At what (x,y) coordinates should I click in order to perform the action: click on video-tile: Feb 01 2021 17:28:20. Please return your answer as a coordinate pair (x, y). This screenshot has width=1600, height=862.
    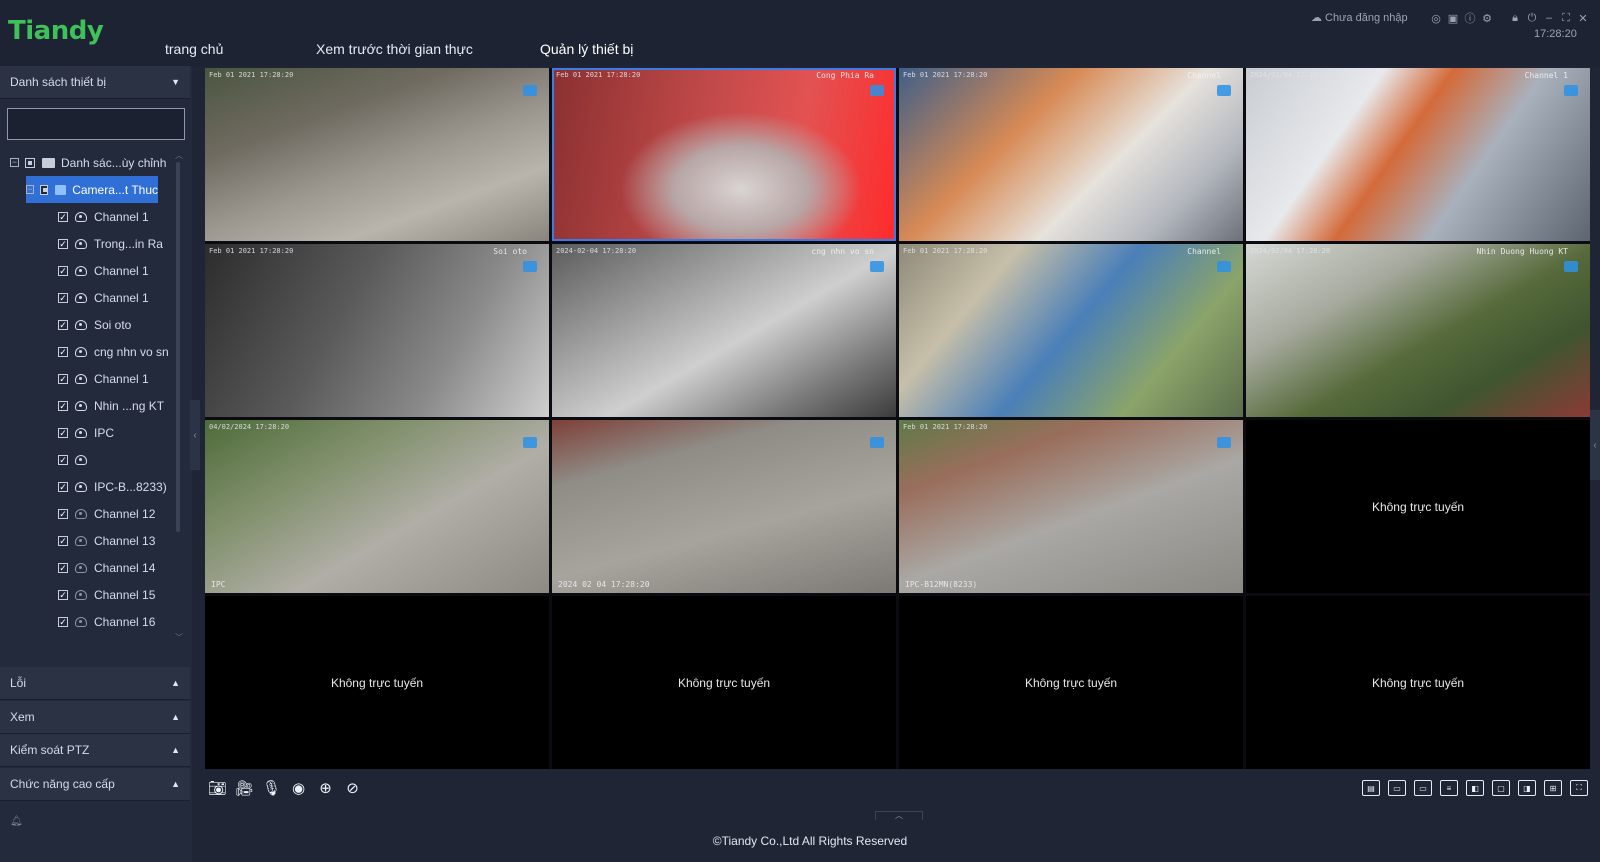
    Looking at the image, I should click on (377, 154).